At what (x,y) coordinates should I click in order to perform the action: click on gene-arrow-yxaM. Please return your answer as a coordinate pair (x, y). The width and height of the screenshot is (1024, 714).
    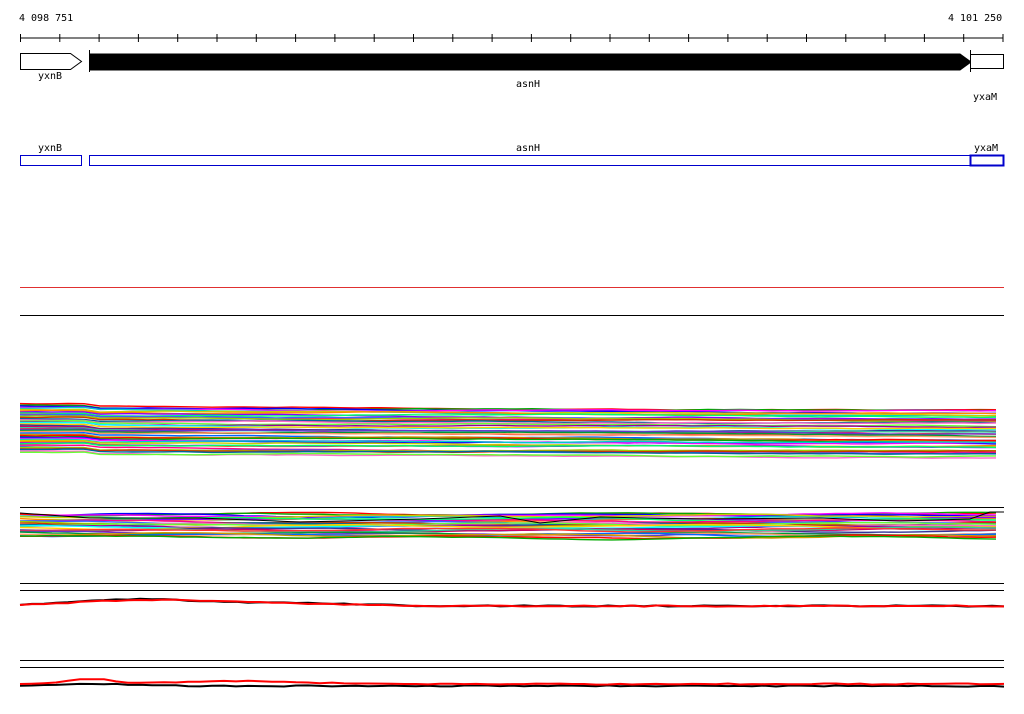
    Looking at the image, I should click on (987, 61).